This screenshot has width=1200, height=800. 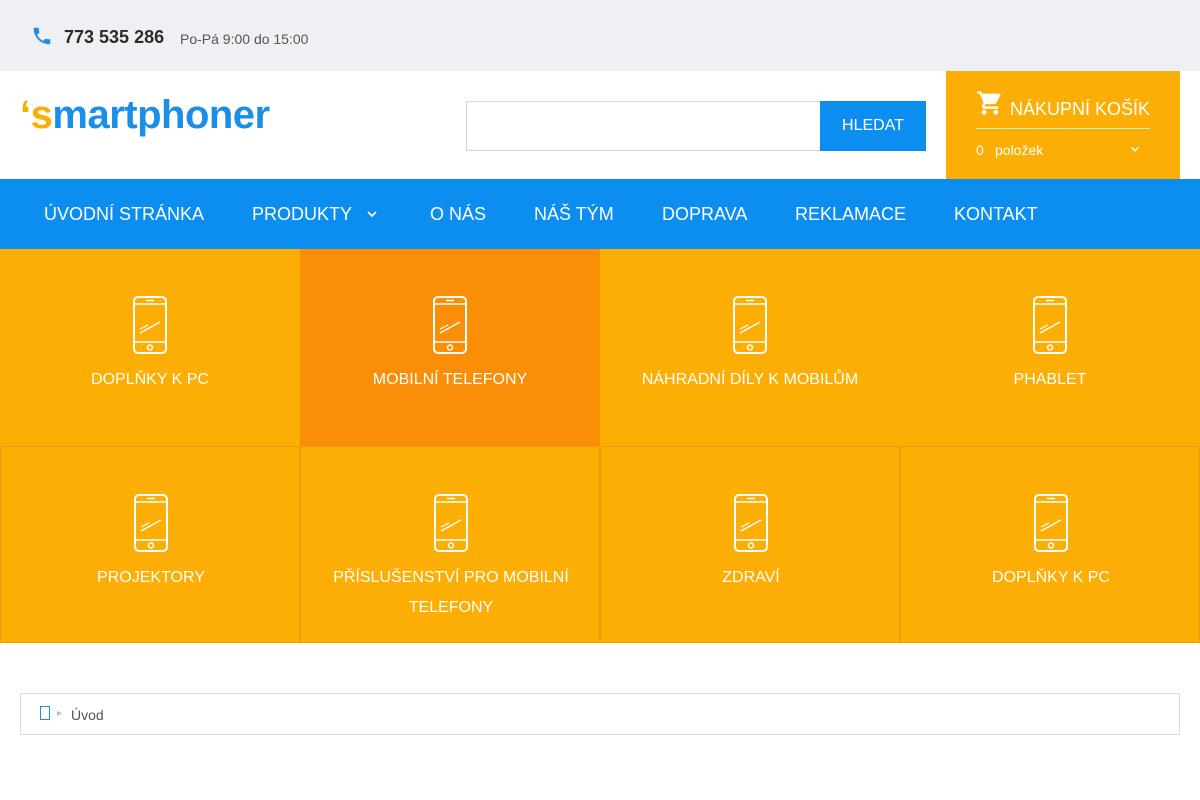 I want to click on cart-divider, so click(x=1063, y=128).